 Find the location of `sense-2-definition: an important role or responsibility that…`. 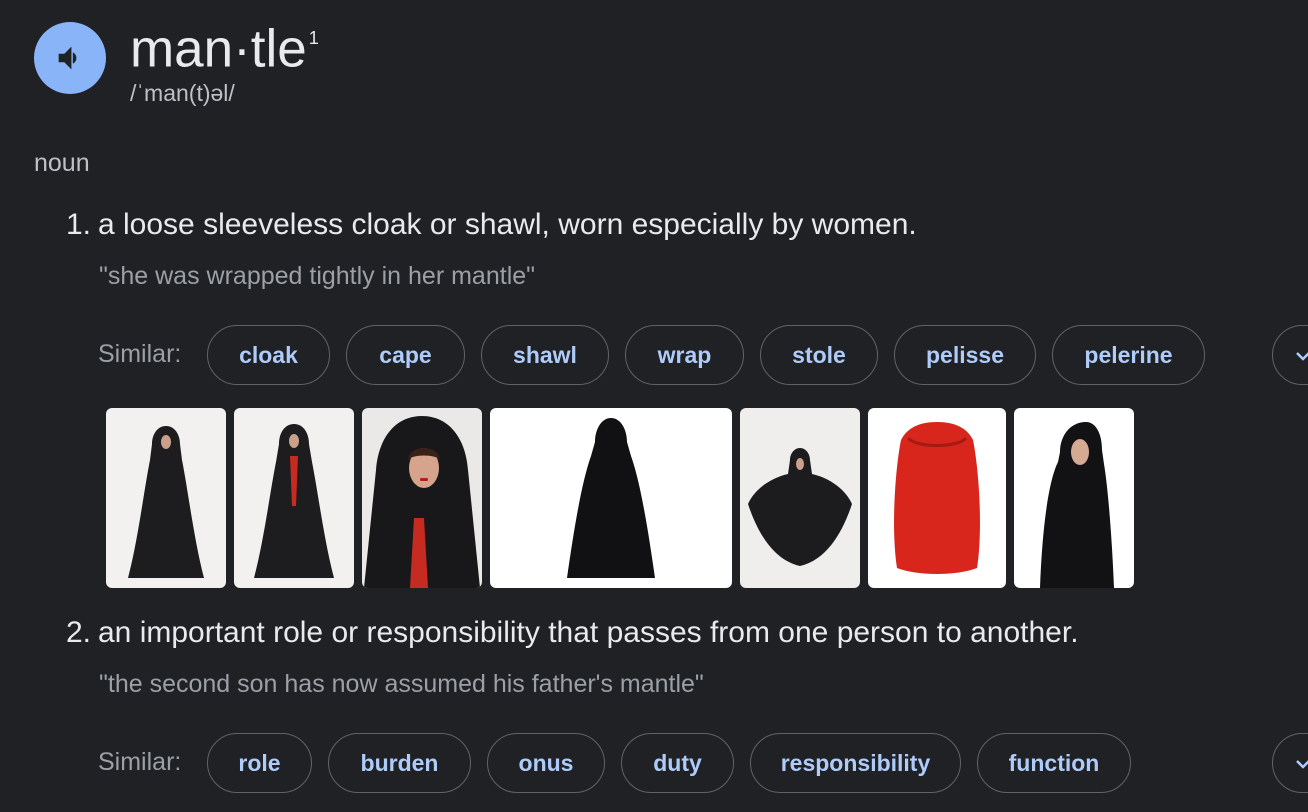

sense-2-definition: an important role or responsibility that… is located at coordinates (588, 632).